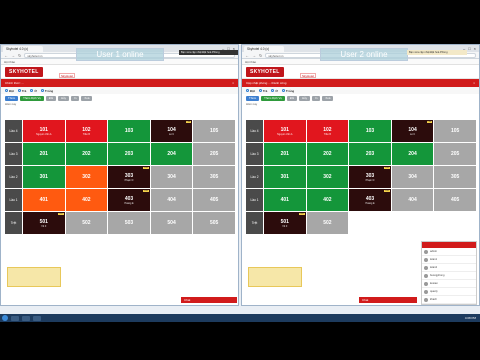 The image size is (480, 360). I want to click on chat-user-item: ketoan, so click(449, 284).